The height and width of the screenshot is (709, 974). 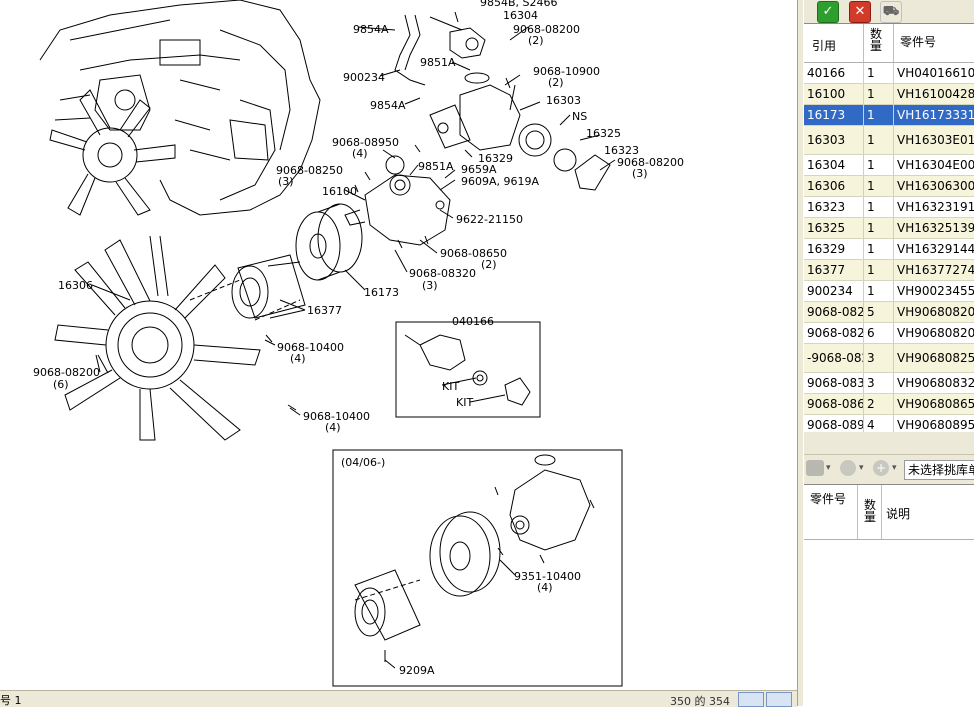 What do you see at coordinates (603, 133) in the screenshot?
I see `label-16325: 16325` at bounding box center [603, 133].